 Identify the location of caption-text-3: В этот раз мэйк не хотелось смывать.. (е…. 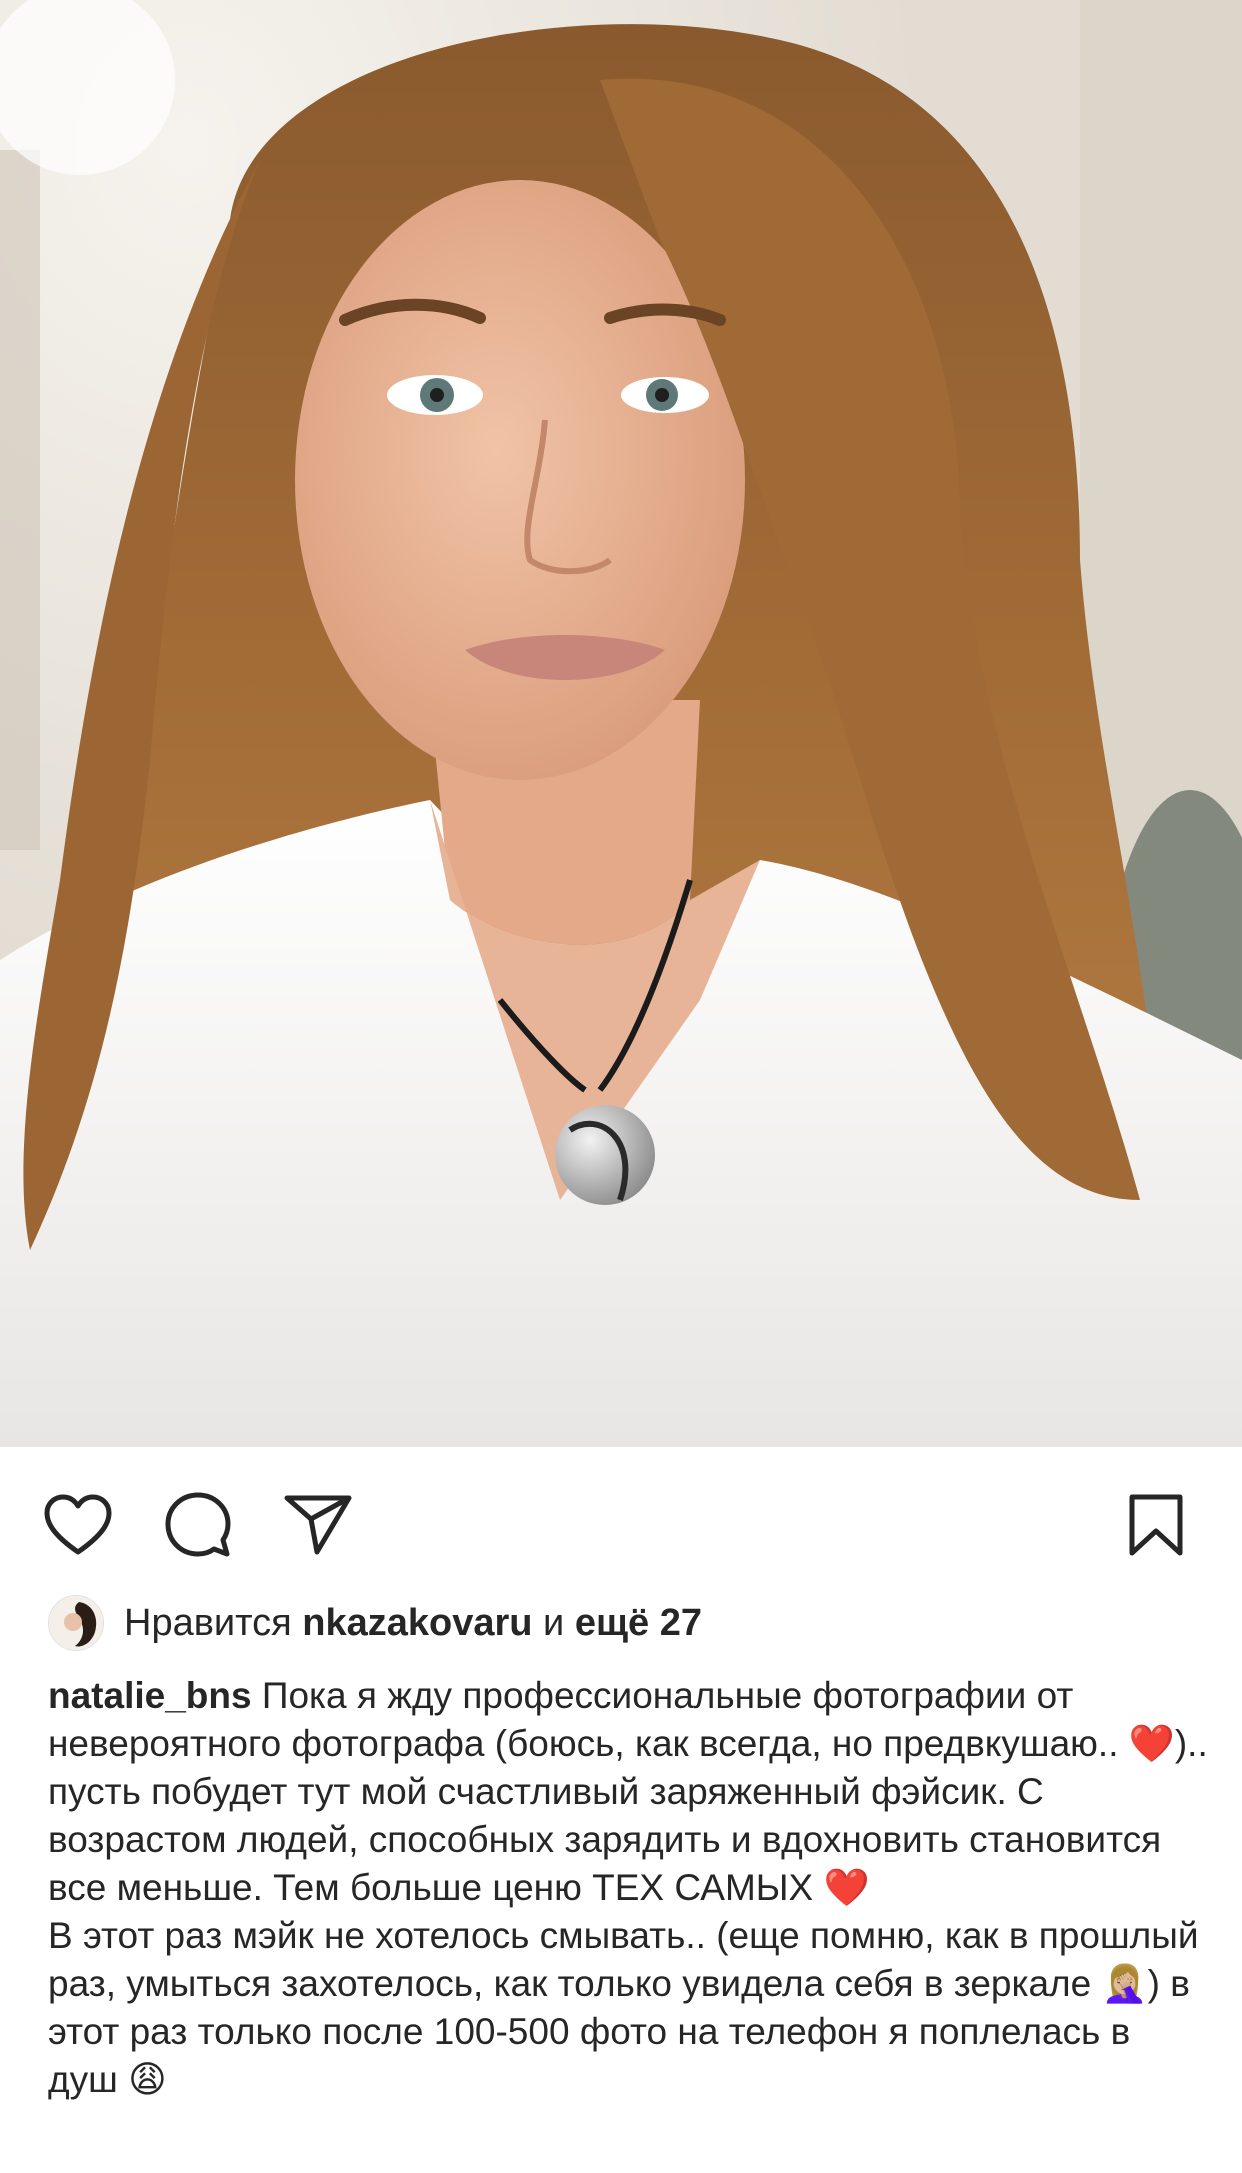
(623, 1959).